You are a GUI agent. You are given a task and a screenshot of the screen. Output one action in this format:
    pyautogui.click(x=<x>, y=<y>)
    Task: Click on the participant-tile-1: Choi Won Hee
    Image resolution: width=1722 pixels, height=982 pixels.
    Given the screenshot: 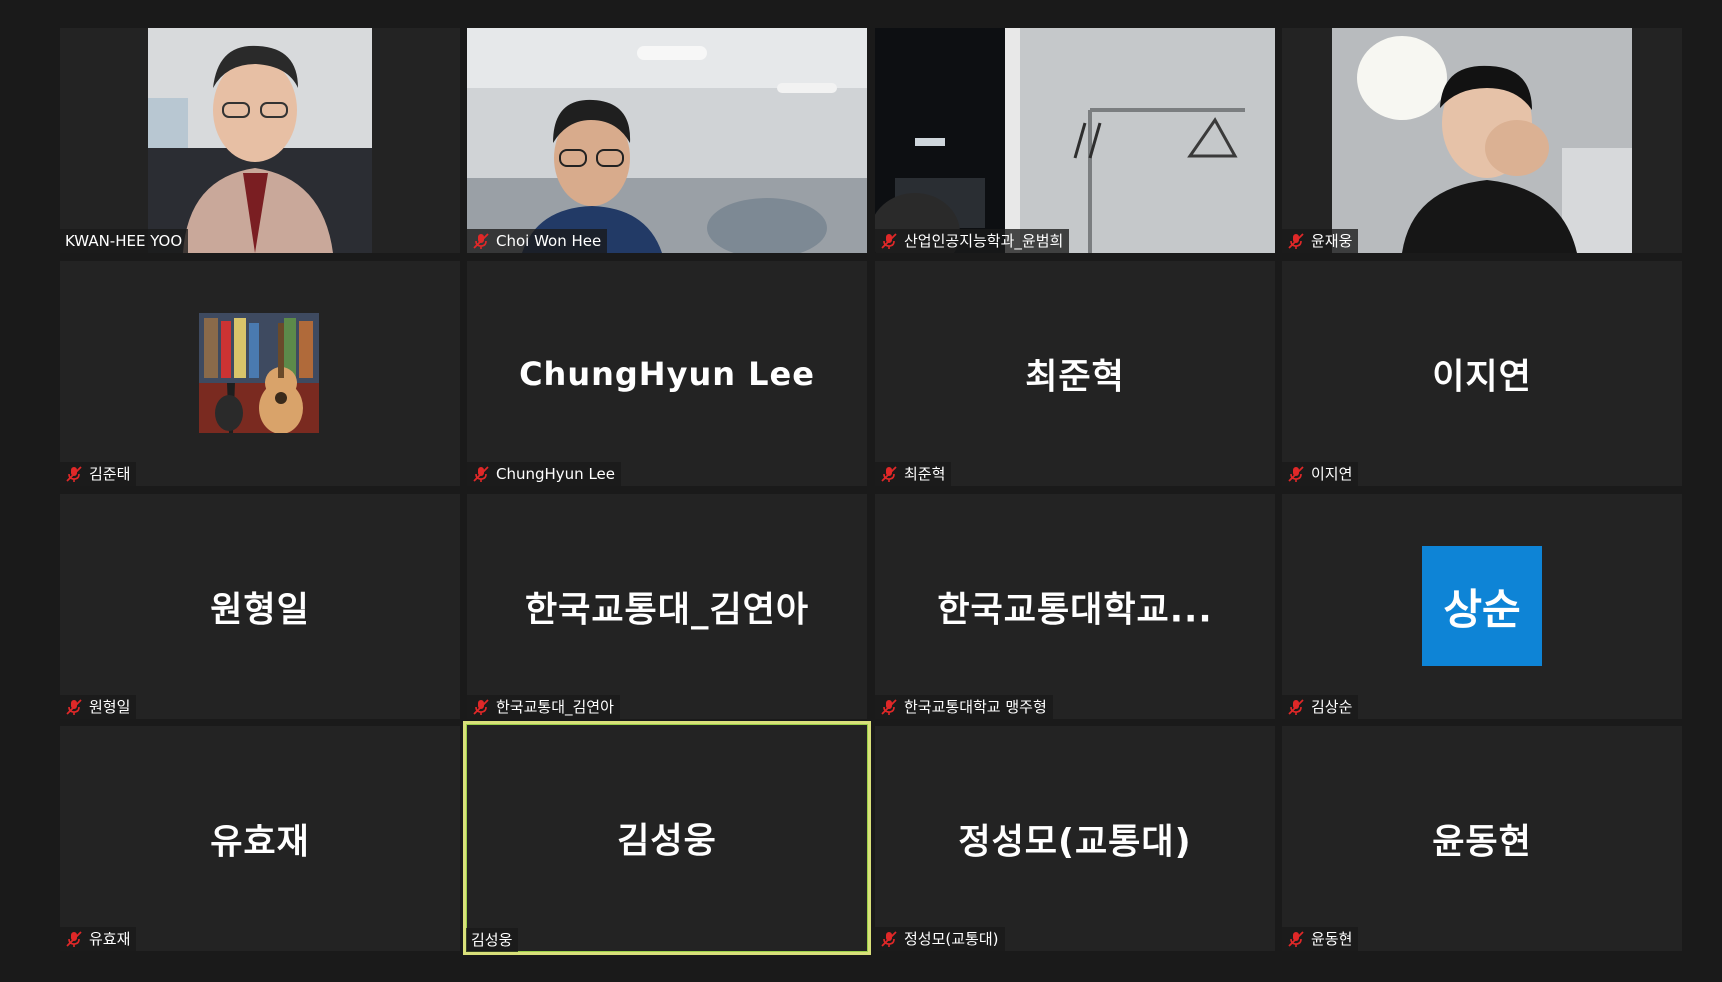 What is the action you would take?
    pyautogui.click(x=667, y=140)
    